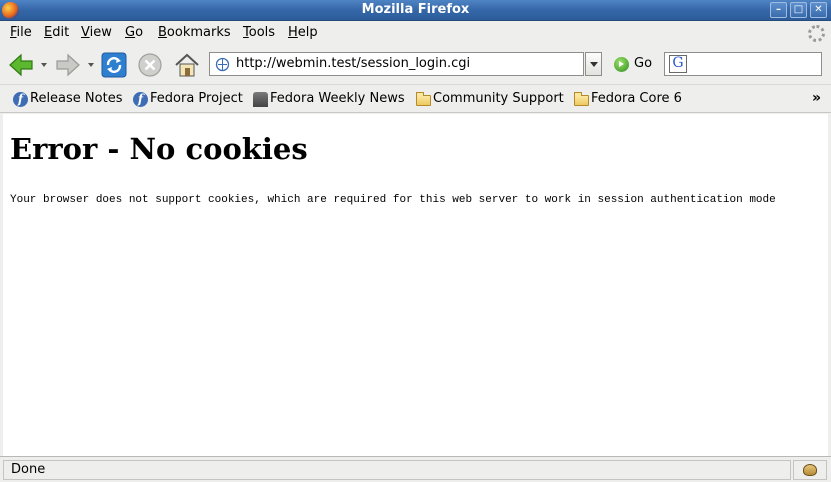  I want to click on title-bar: Mozilla Firefox – □ ✕, so click(415, 10).